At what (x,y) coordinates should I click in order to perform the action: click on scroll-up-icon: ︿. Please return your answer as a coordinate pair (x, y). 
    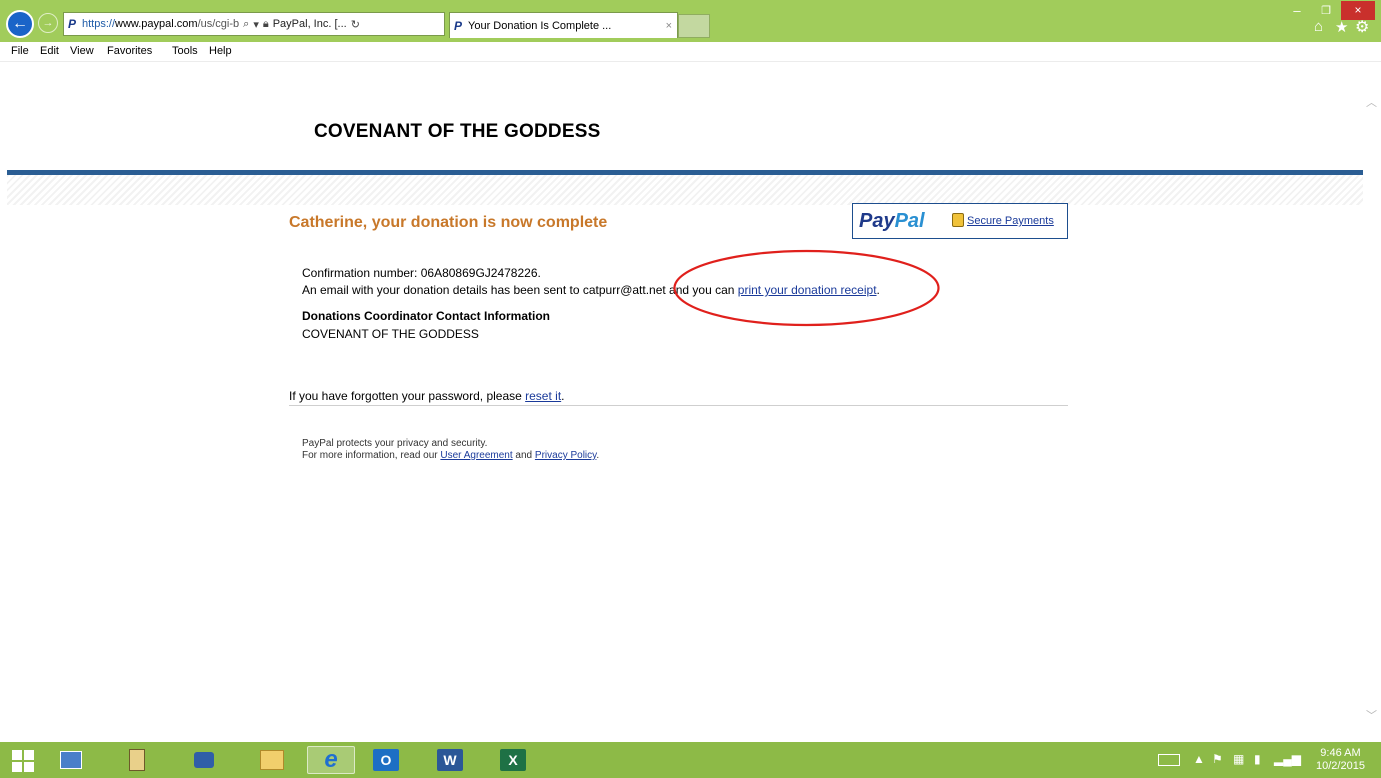
    Looking at the image, I should click on (1371, 102).